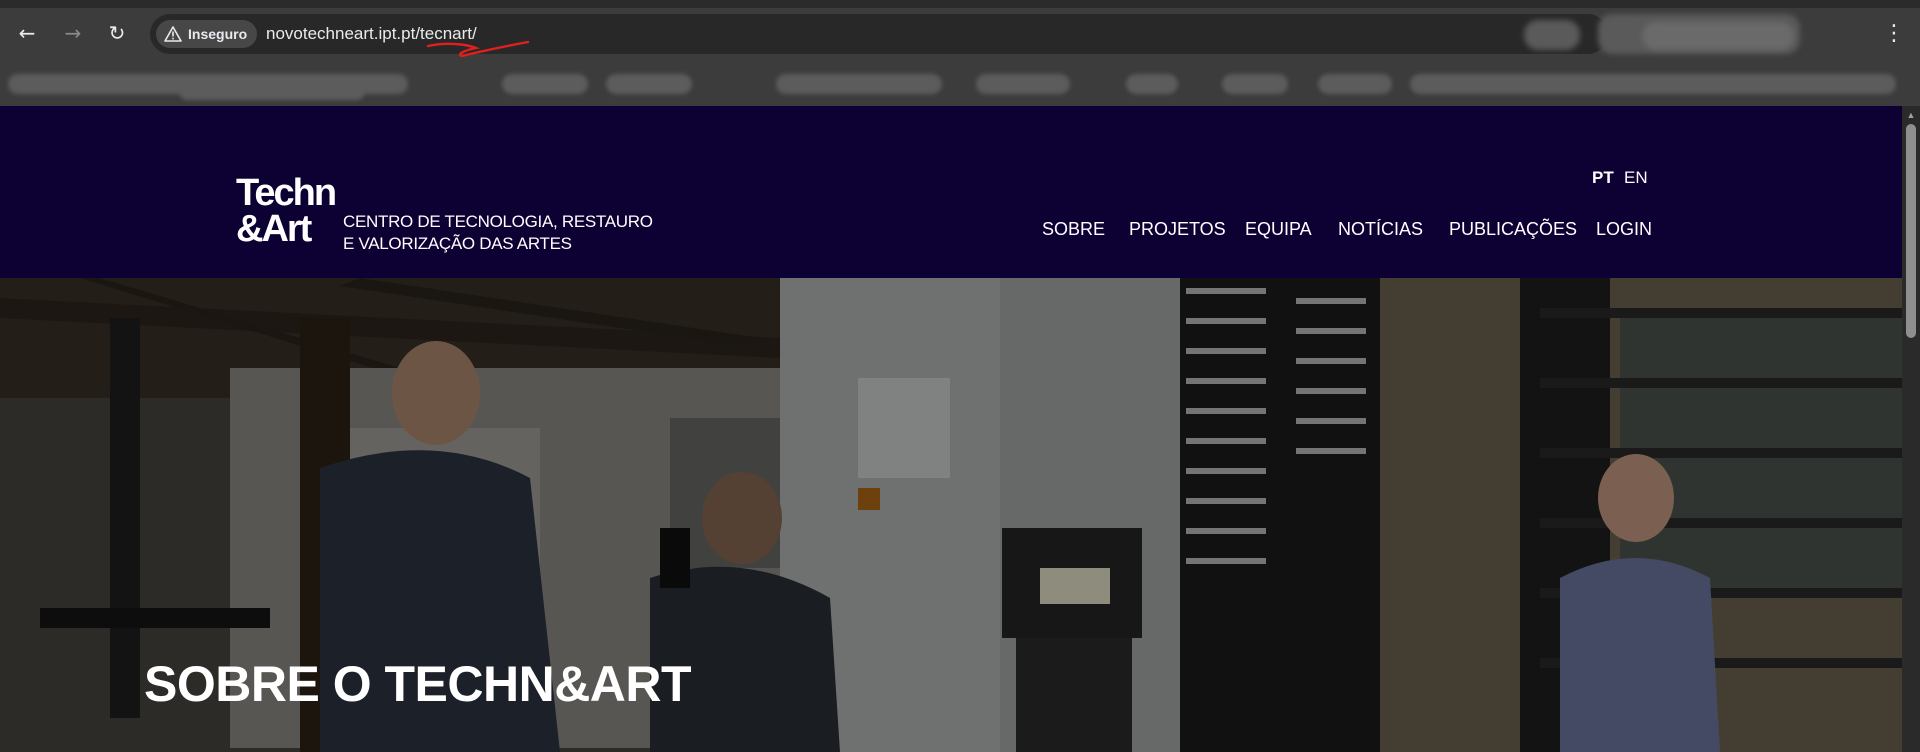  I want to click on logo-tagline-2: E VALORIZAÇÃO DAS ARTES, so click(457, 243).